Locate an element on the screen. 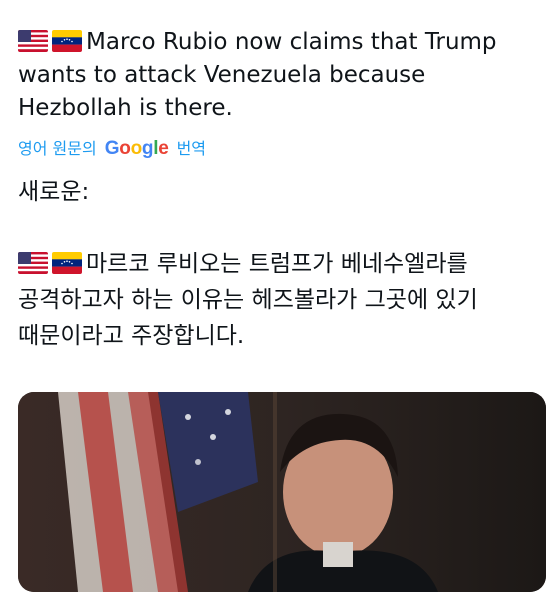 Image resolution: width=560 pixels, height=592 pixels. translated-line-3: 때문이라고 주장합니다. is located at coordinates (131, 336).